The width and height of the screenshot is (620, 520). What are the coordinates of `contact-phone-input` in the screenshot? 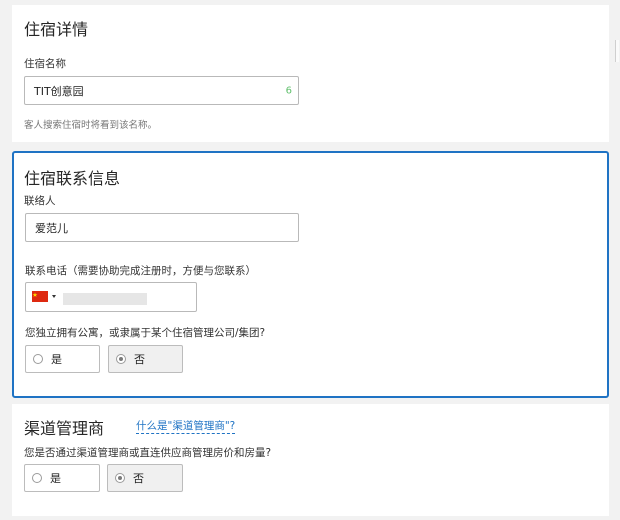 It's located at (111, 297).